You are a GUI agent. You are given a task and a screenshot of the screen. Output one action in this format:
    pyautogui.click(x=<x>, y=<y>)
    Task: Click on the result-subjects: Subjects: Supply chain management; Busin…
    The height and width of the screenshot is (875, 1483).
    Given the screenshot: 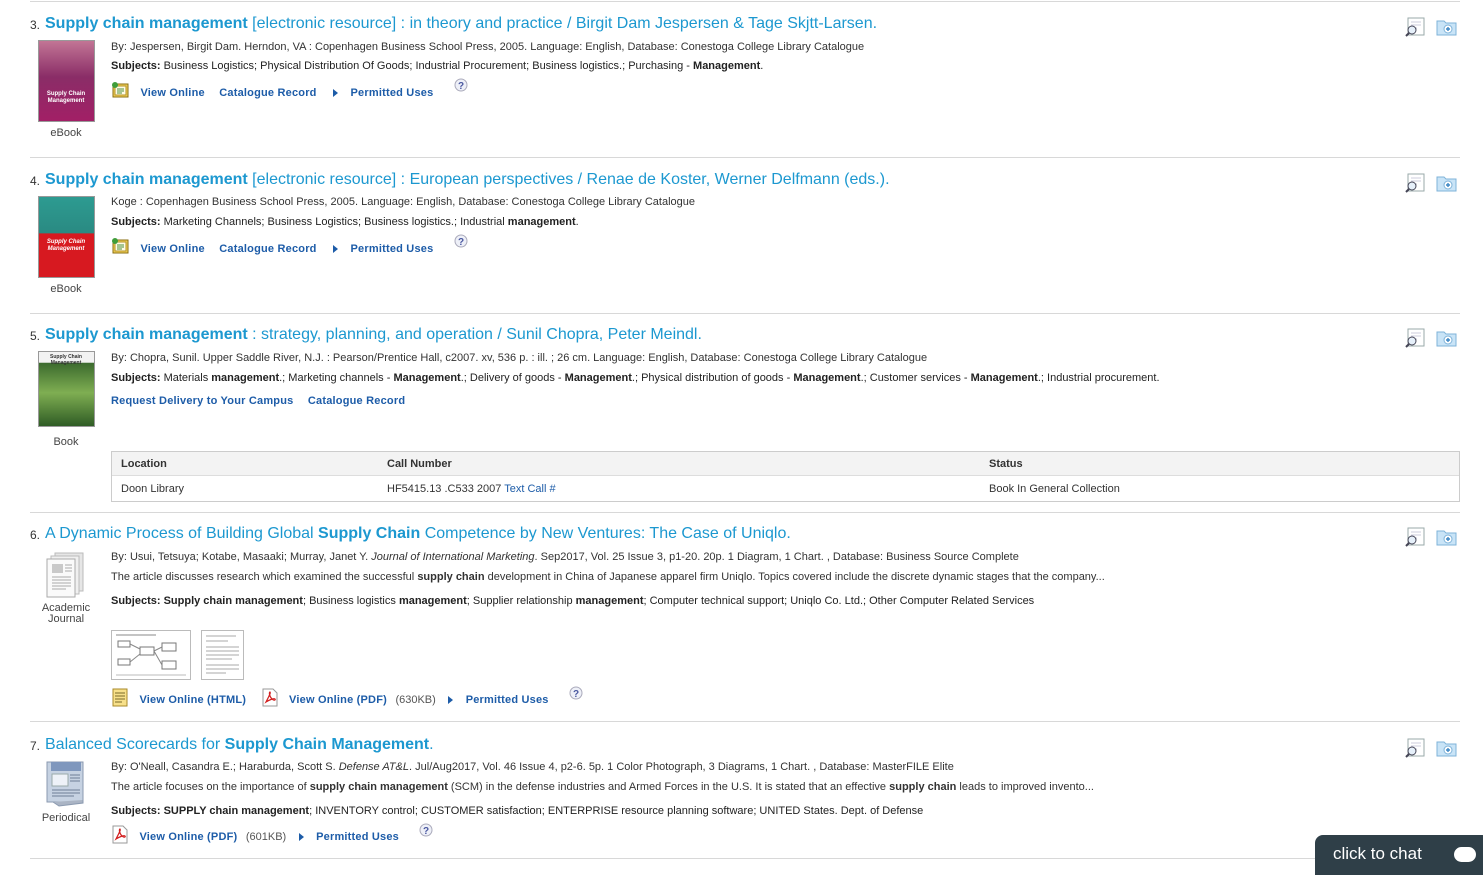 What is the action you would take?
    pyautogui.click(x=572, y=601)
    